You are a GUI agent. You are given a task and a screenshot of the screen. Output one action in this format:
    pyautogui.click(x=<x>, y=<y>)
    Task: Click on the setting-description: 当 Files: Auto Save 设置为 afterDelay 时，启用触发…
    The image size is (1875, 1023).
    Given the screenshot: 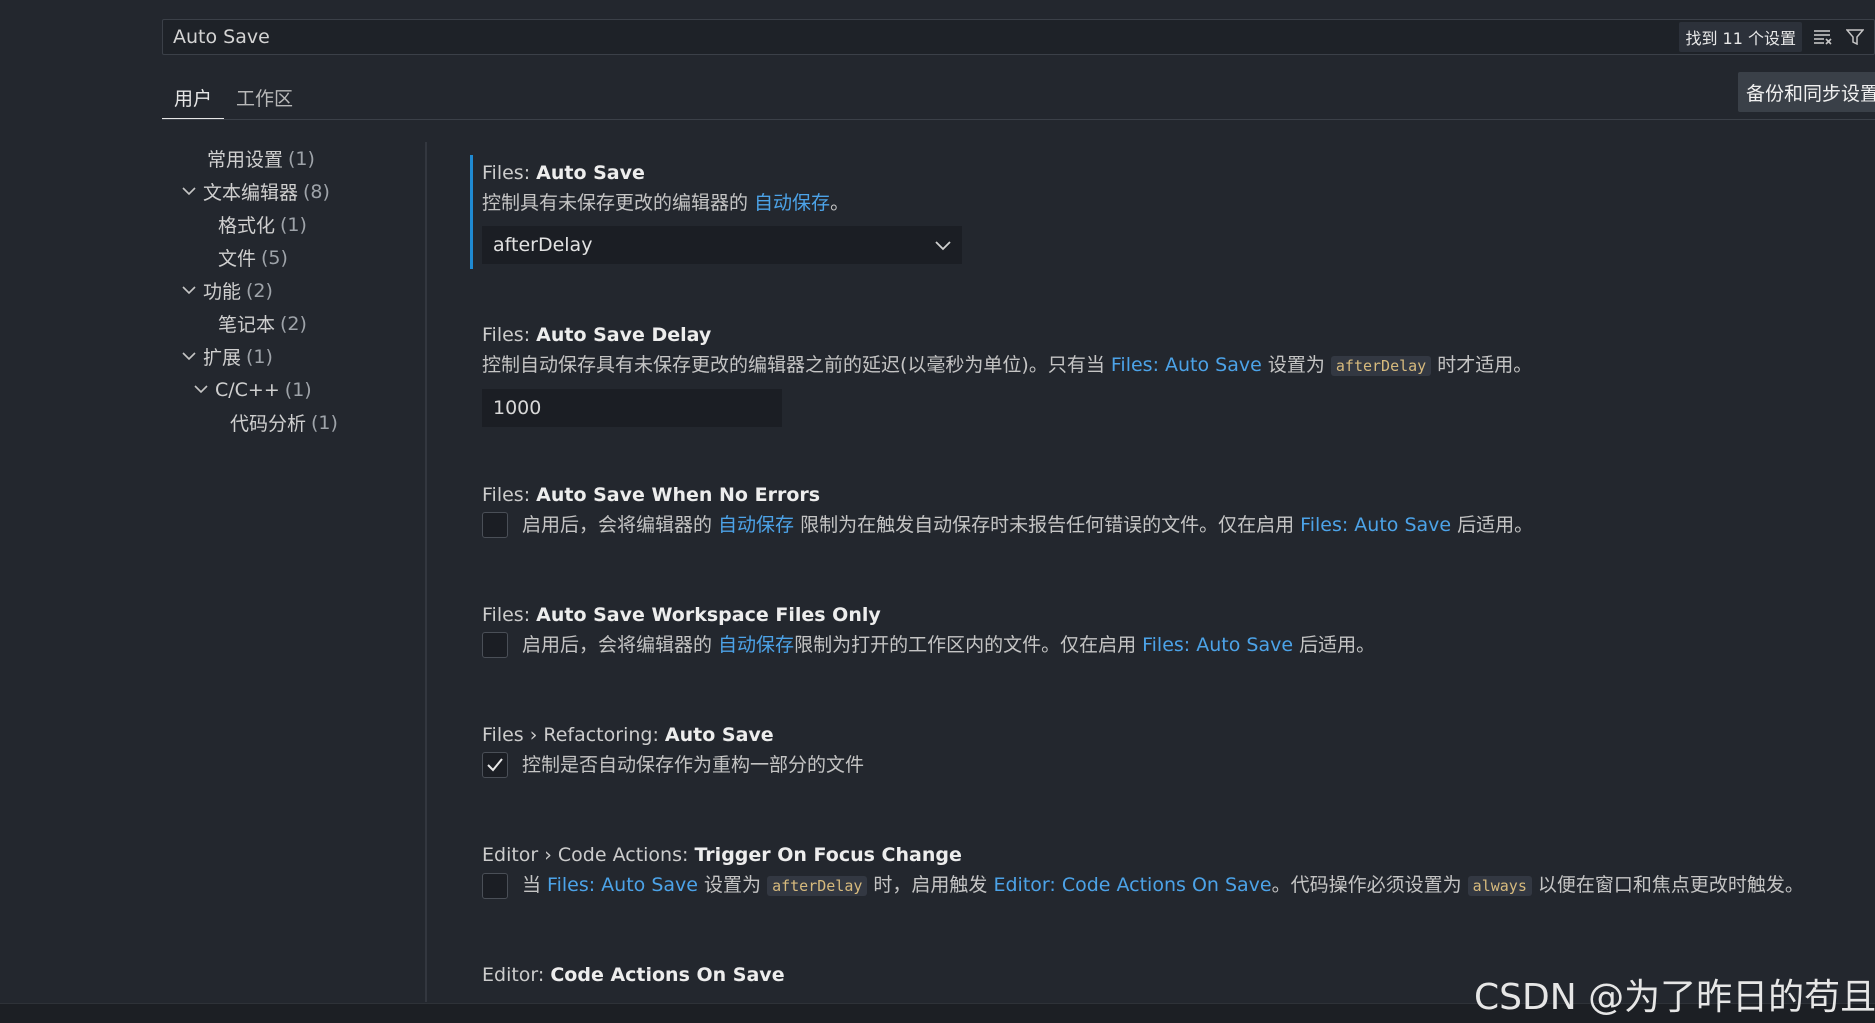 What is the action you would take?
    pyautogui.click(x=1163, y=885)
    